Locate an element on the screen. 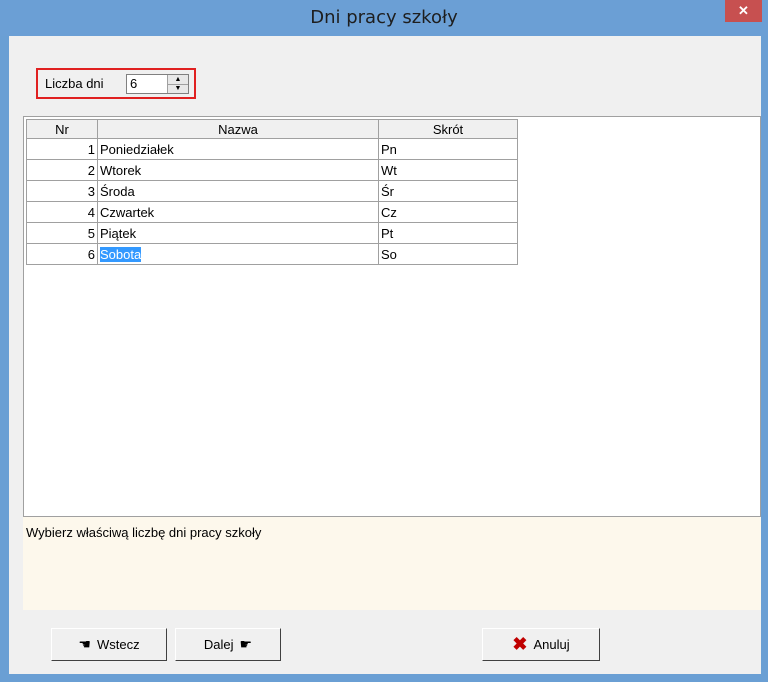 The height and width of the screenshot is (682, 768). table-row: 4 Czwartek Cz is located at coordinates (272, 212).